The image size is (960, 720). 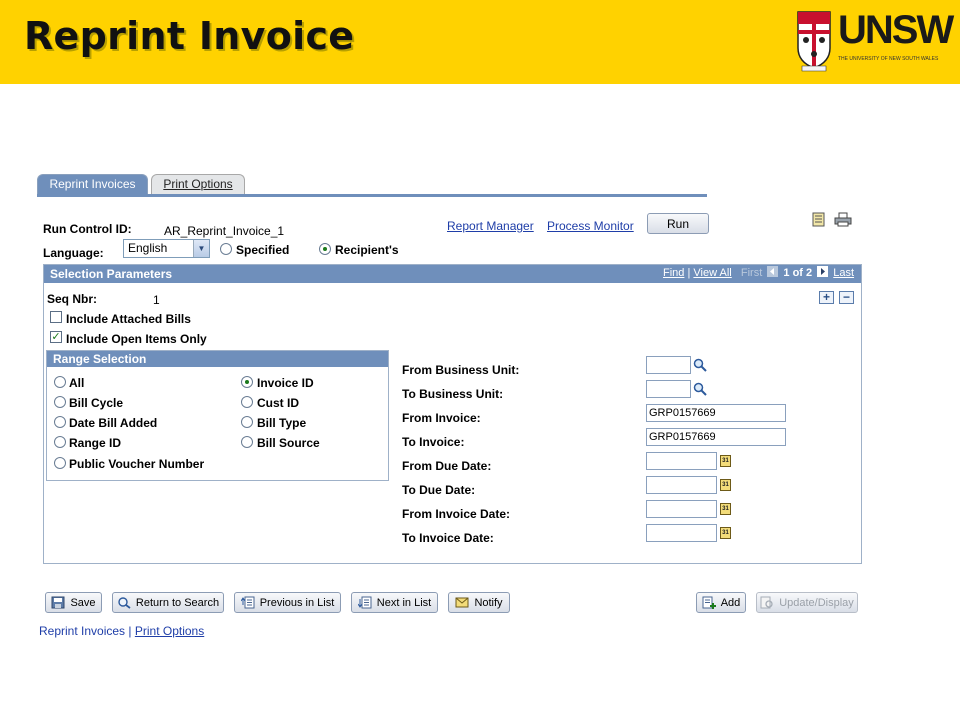 I want to click on tab-print-options-label: Print Options, so click(x=198, y=184).